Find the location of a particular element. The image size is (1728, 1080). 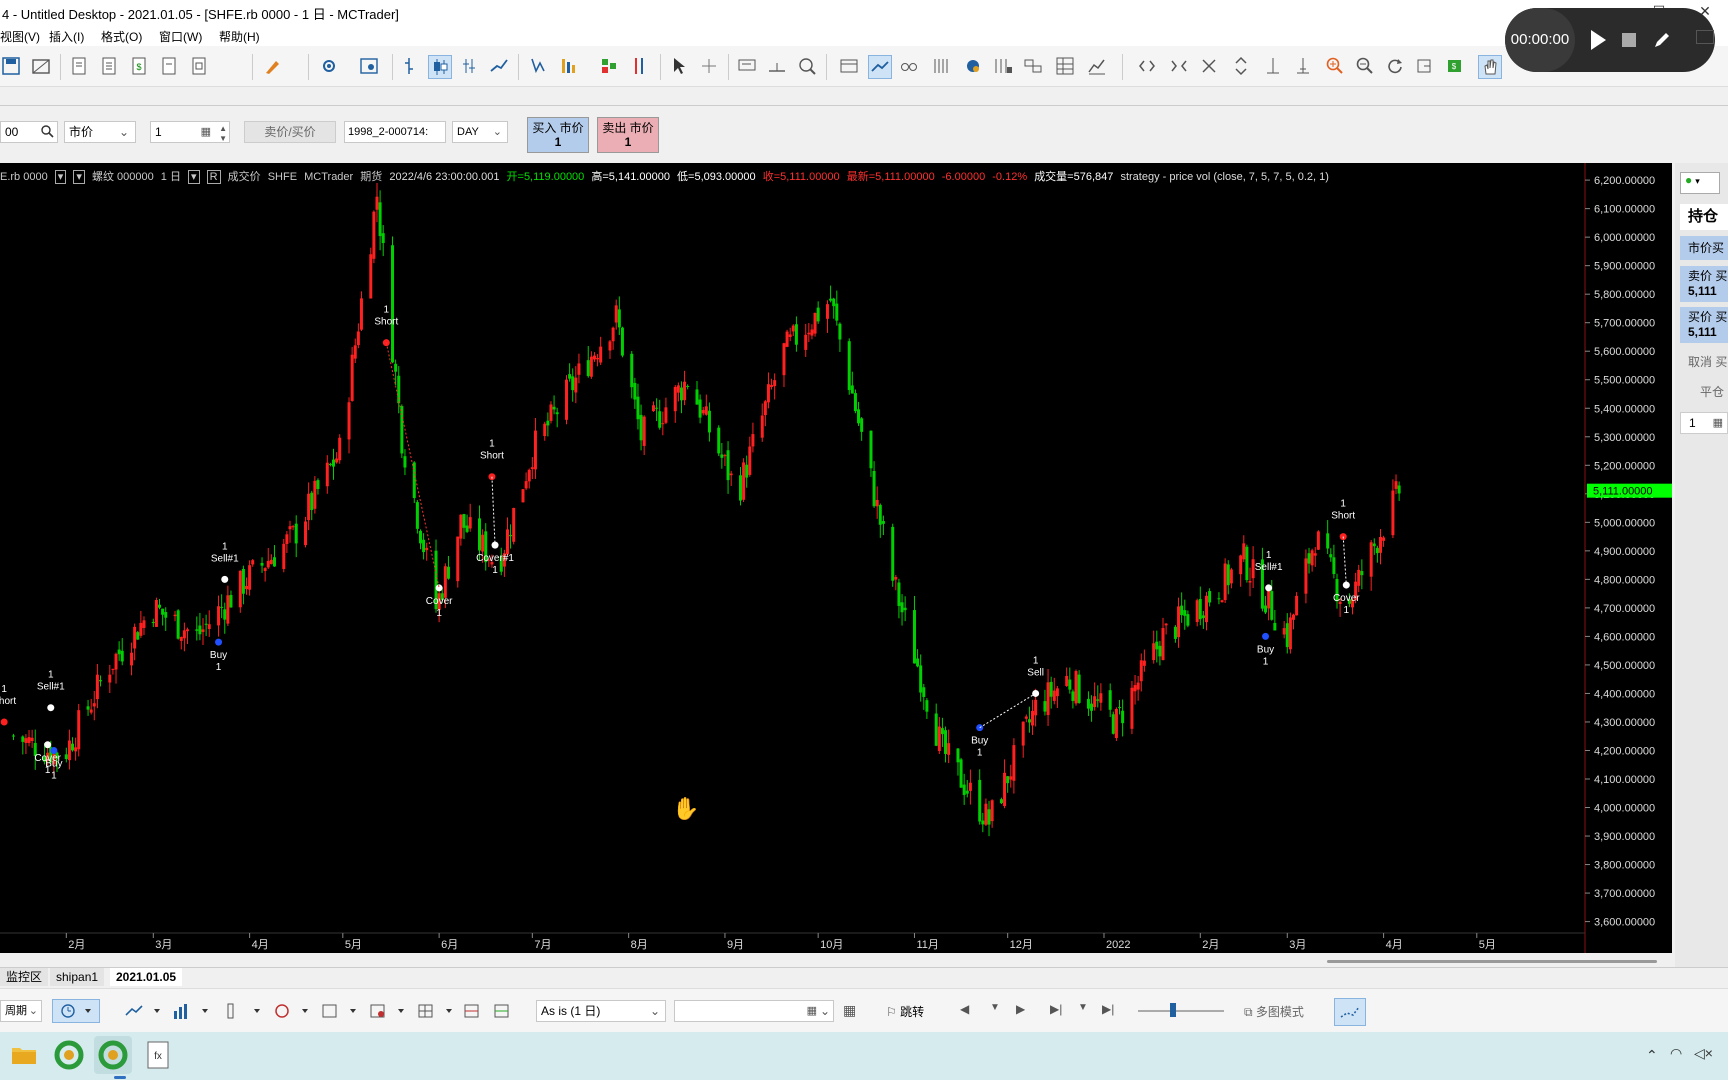

collapse-icon is located at coordinates (1209, 66).